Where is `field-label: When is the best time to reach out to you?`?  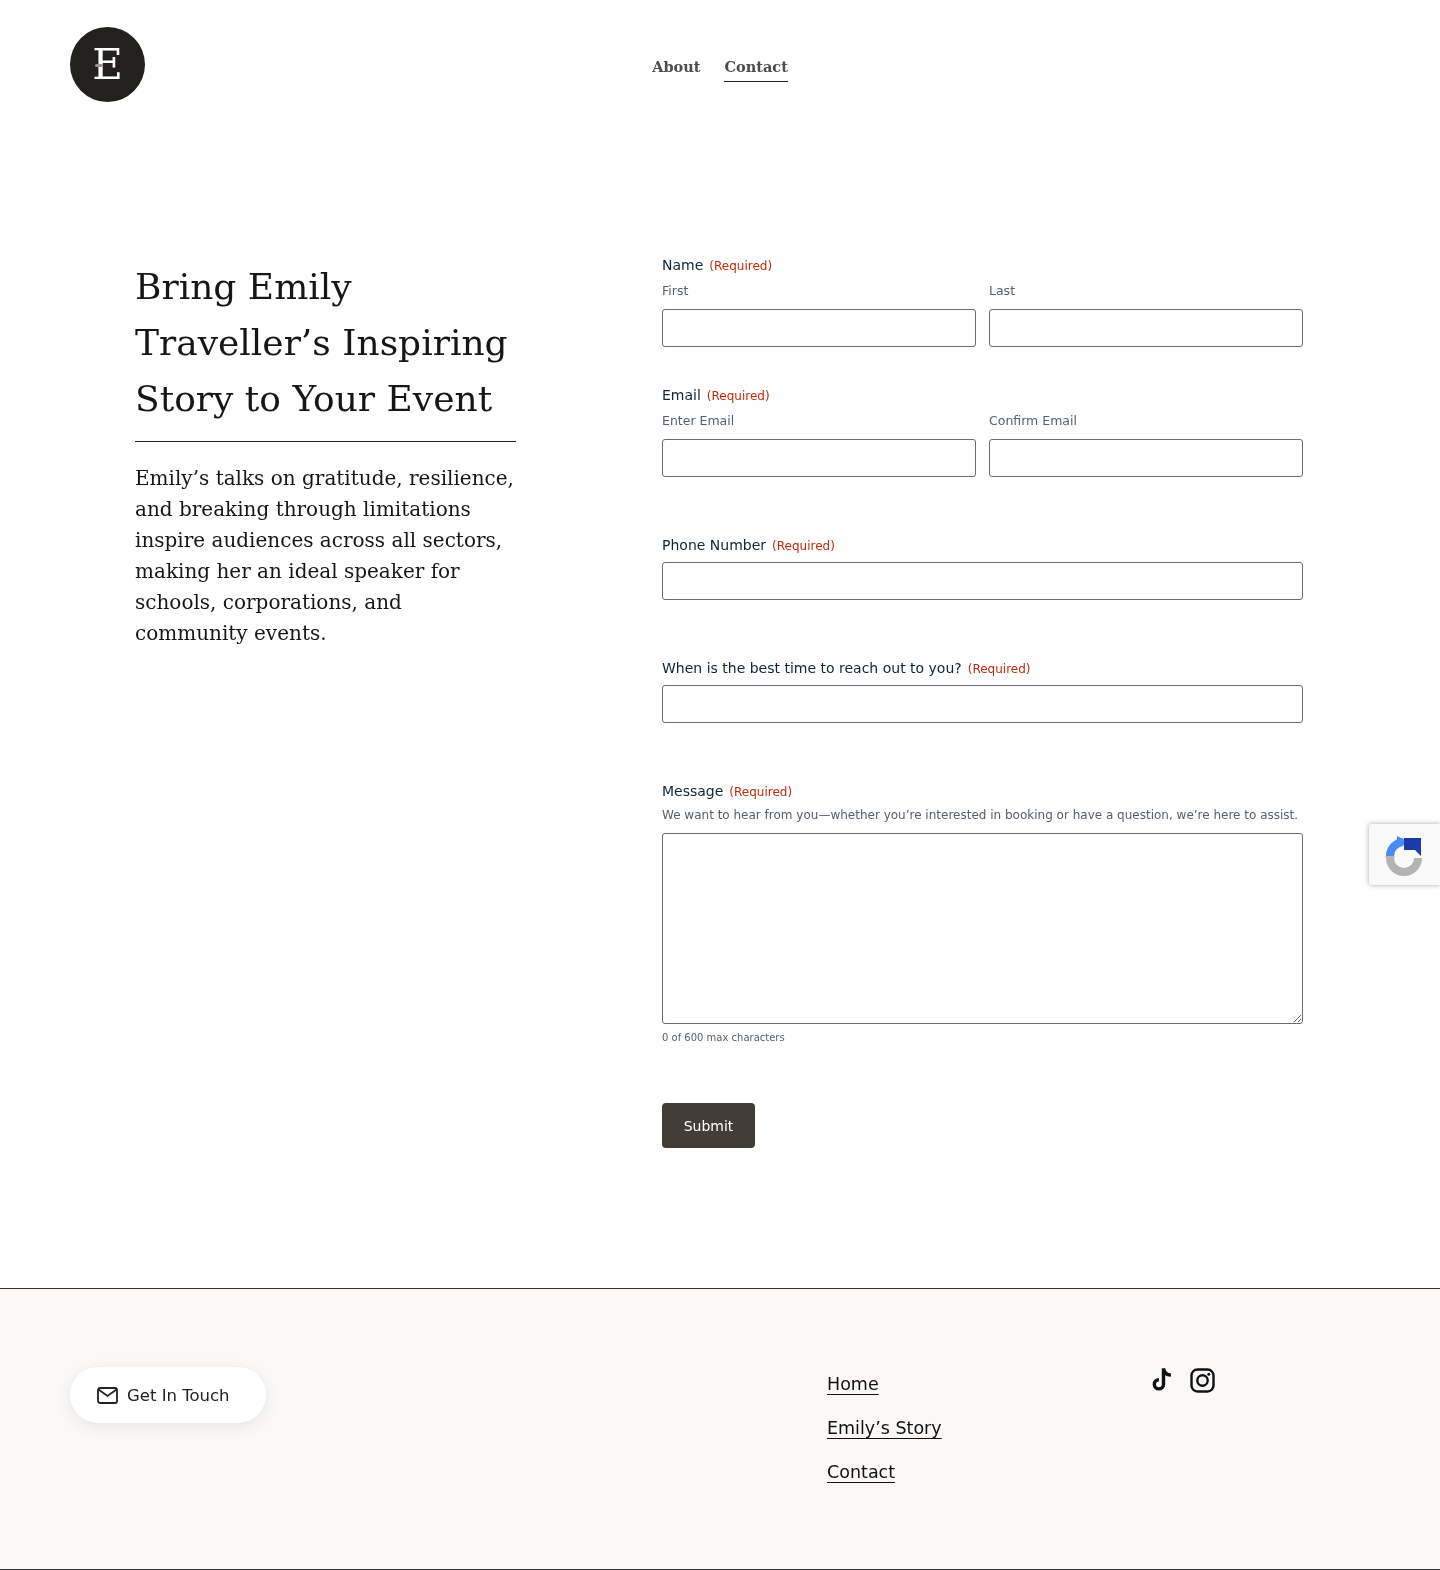 field-label: When is the best time to reach out to you? is located at coordinates (812, 668).